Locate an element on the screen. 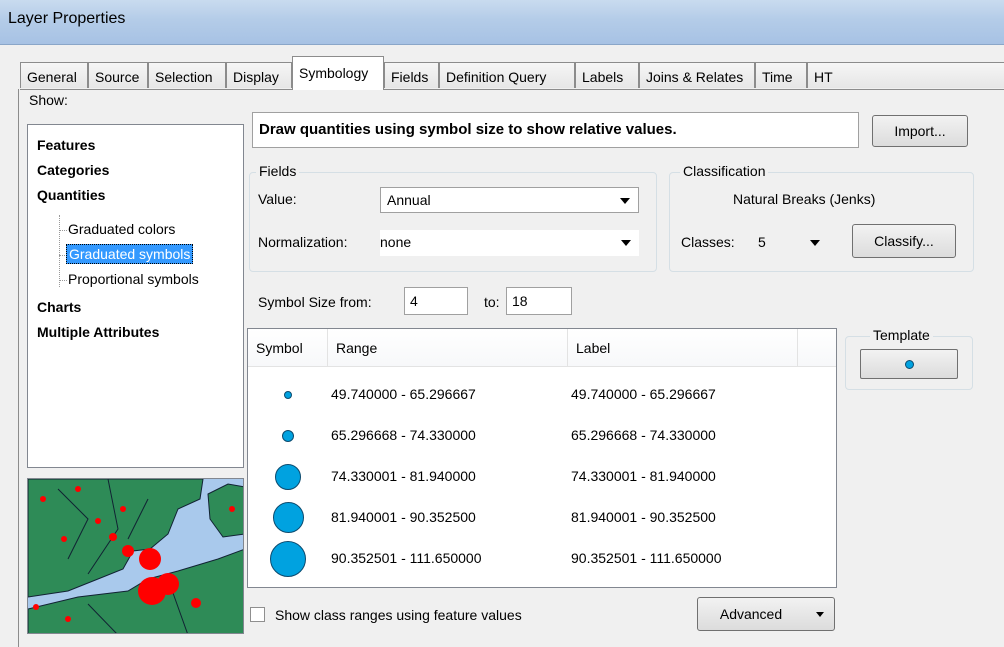 The width and height of the screenshot is (1004, 647). show-item-quantities: Quantities is located at coordinates (71, 195).